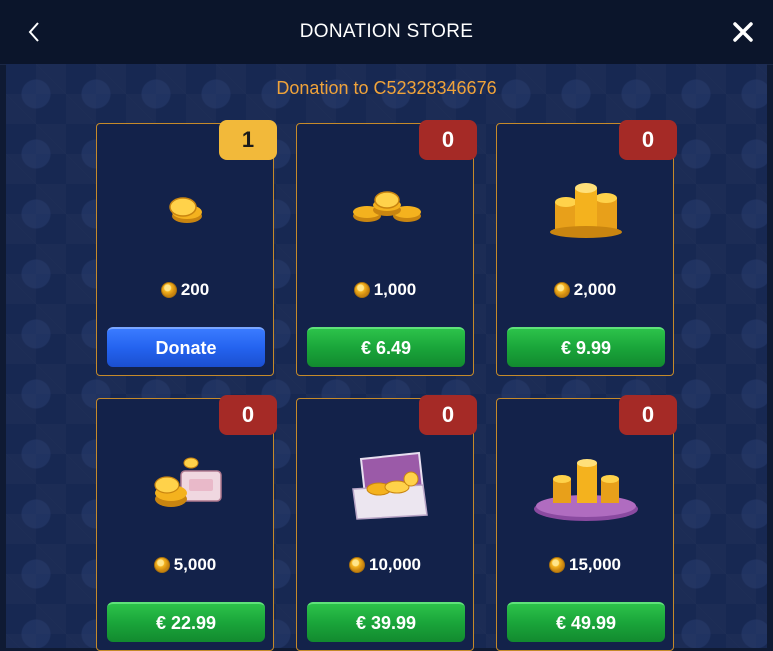 This screenshot has height=651, width=773. What do you see at coordinates (248, 140) in the screenshot?
I see `quantity-badge: 1` at bounding box center [248, 140].